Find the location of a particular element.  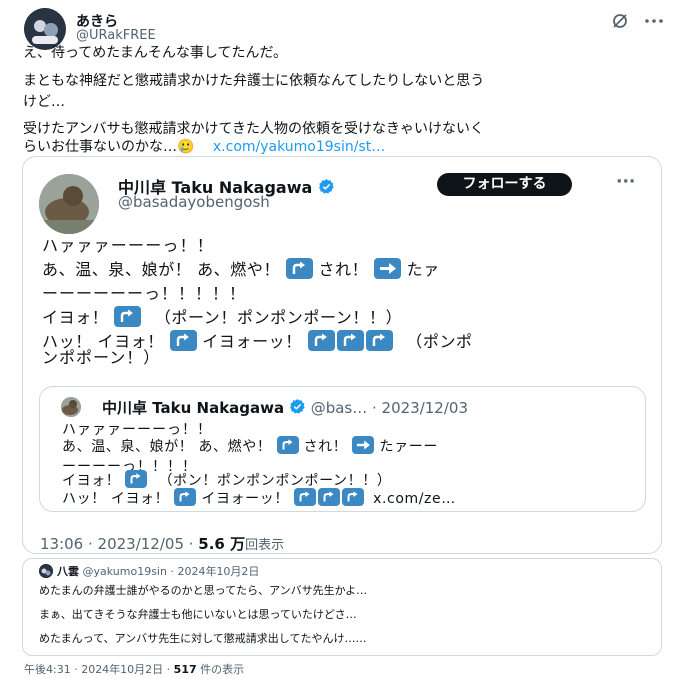

quoted-views-count: 5.6 万 is located at coordinates (222, 544).